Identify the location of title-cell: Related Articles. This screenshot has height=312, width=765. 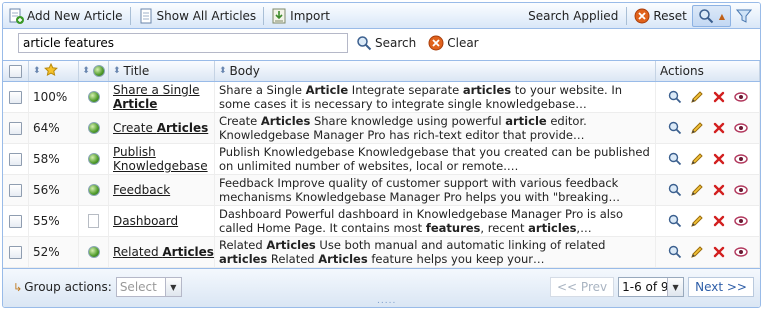
(162, 252).